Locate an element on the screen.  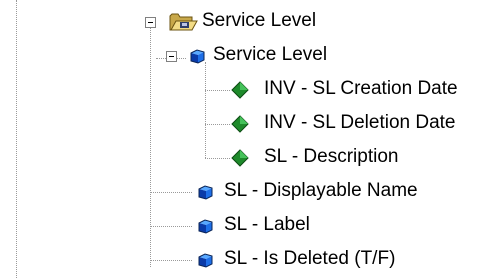
tree-node-label: INV - SL Deletion Date is located at coordinates (360, 122).